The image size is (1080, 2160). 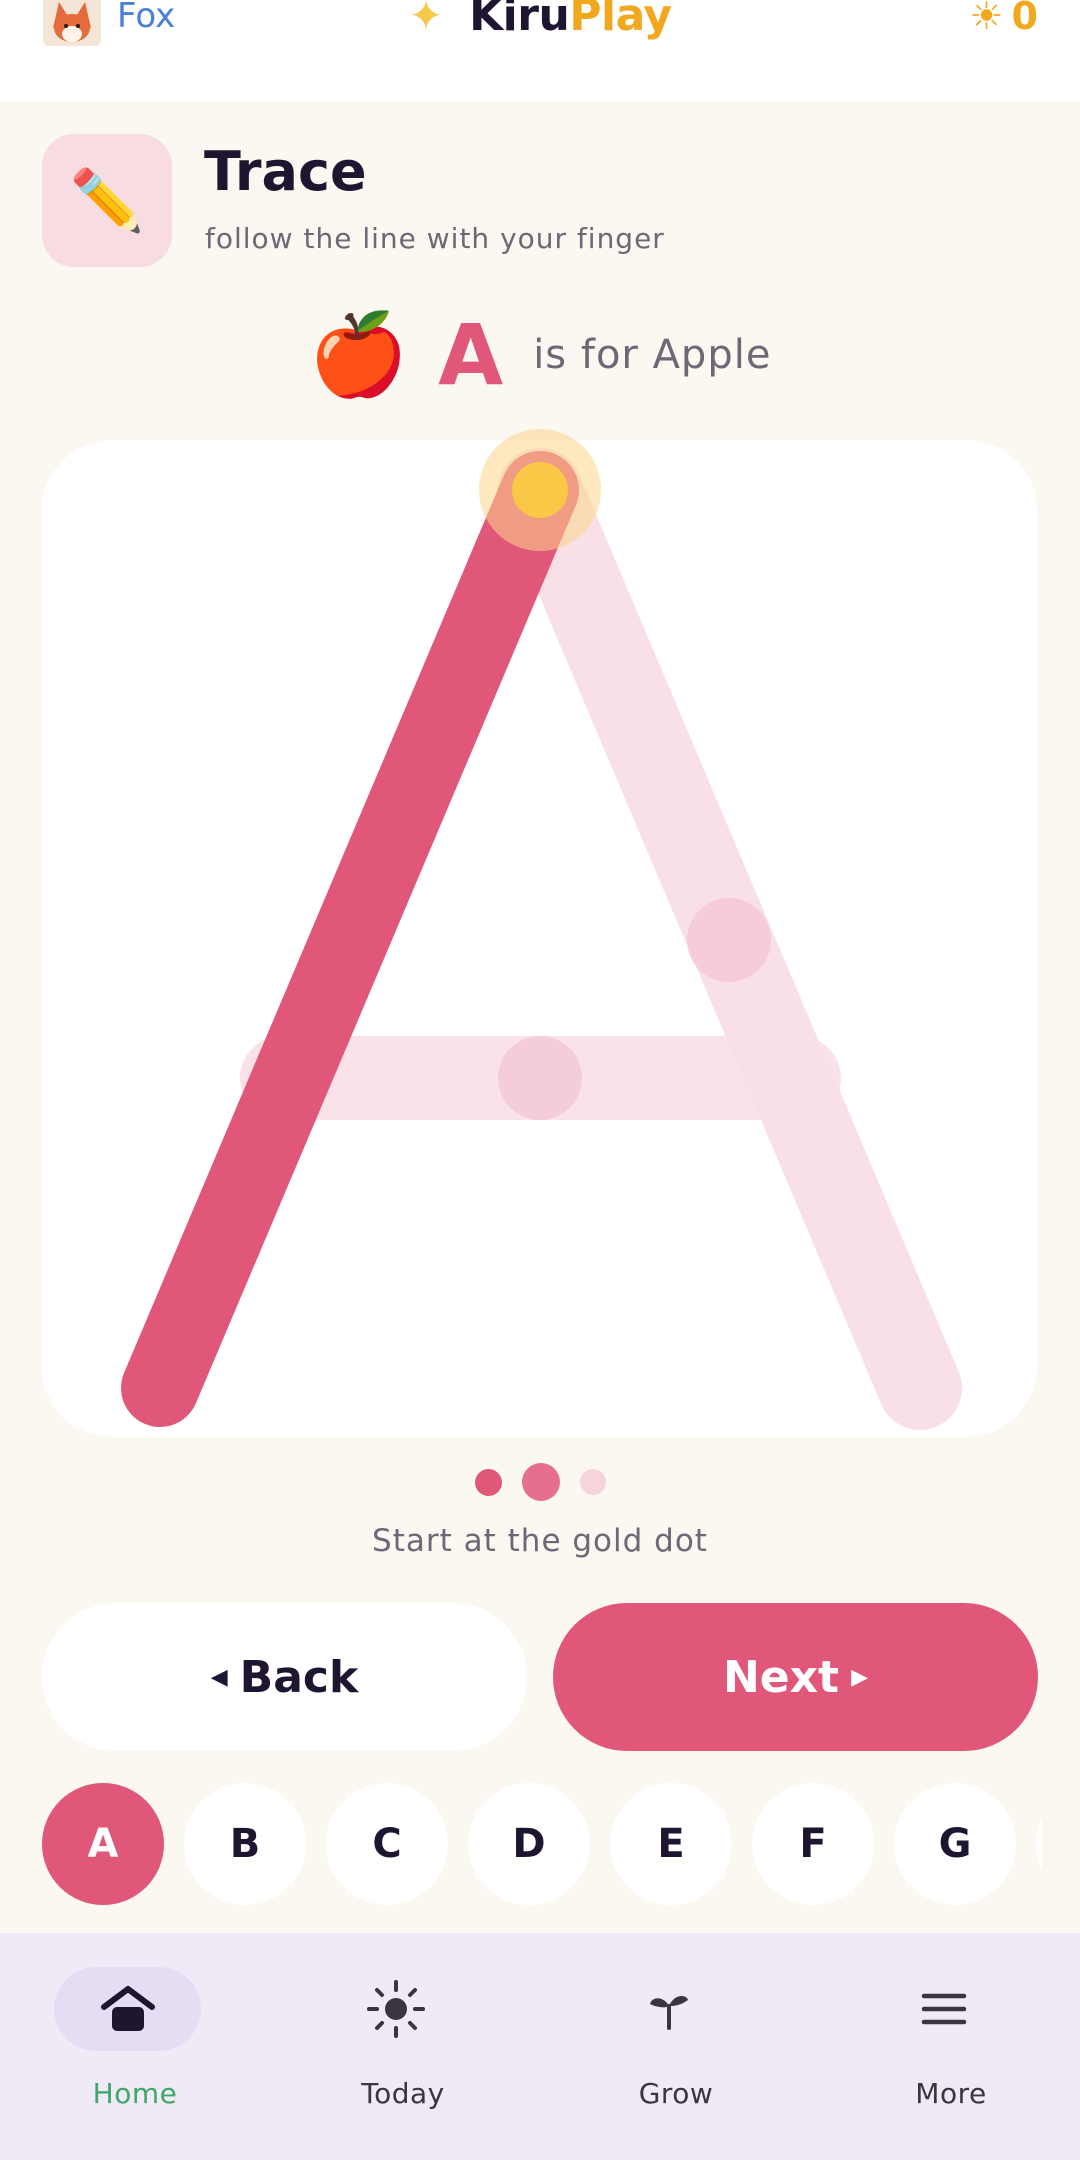 I want to click on back-button: ◀ Back, so click(x=284, y=1677).